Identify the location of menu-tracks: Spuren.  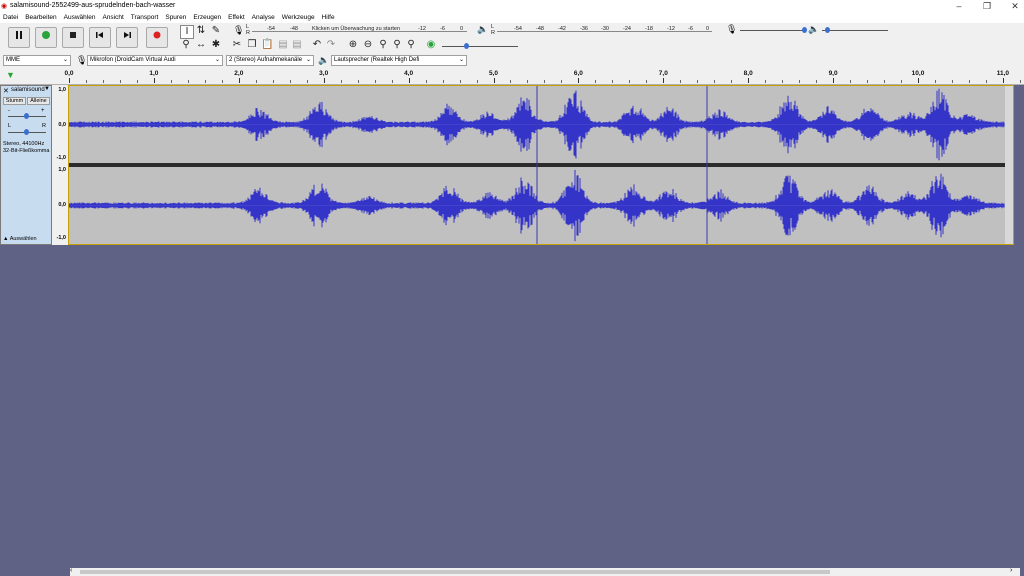
(175, 17).